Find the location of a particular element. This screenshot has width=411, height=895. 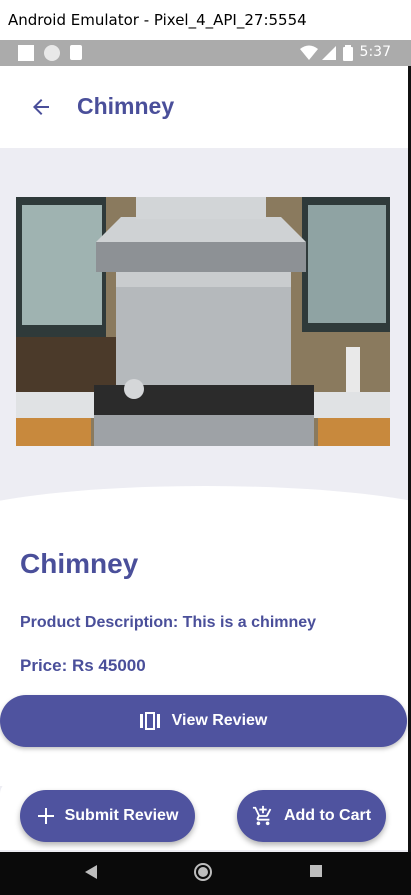

submit-review-button: Submit Review is located at coordinates (107, 816).